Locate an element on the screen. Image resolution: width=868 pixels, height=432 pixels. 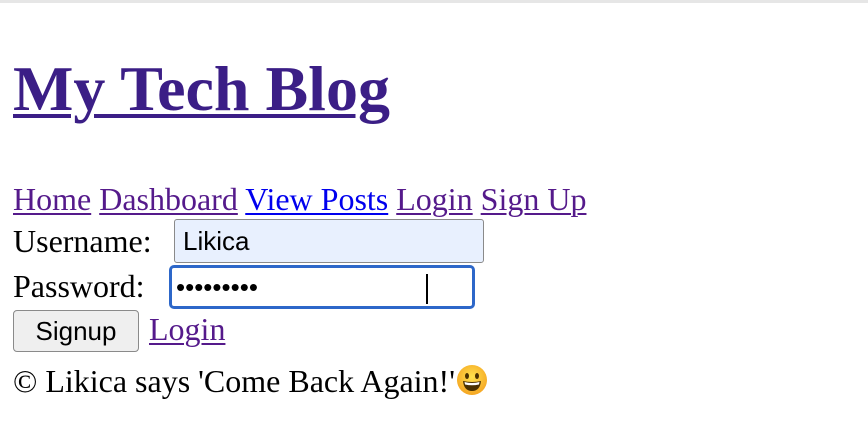
nav-sign-up-link: Sign Up is located at coordinates (534, 199).